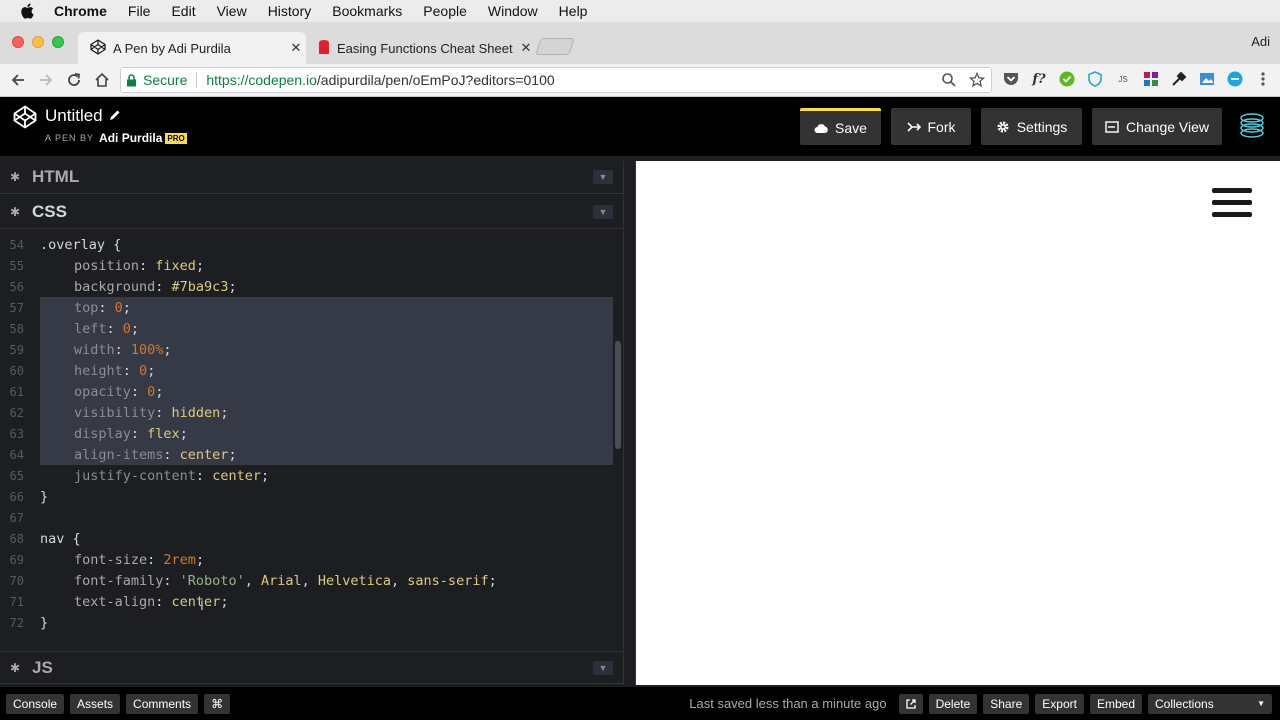 Image resolution: width=1280 pixels, height=720 pixels. I want to click on code-token: text-align, so click(115, 601).